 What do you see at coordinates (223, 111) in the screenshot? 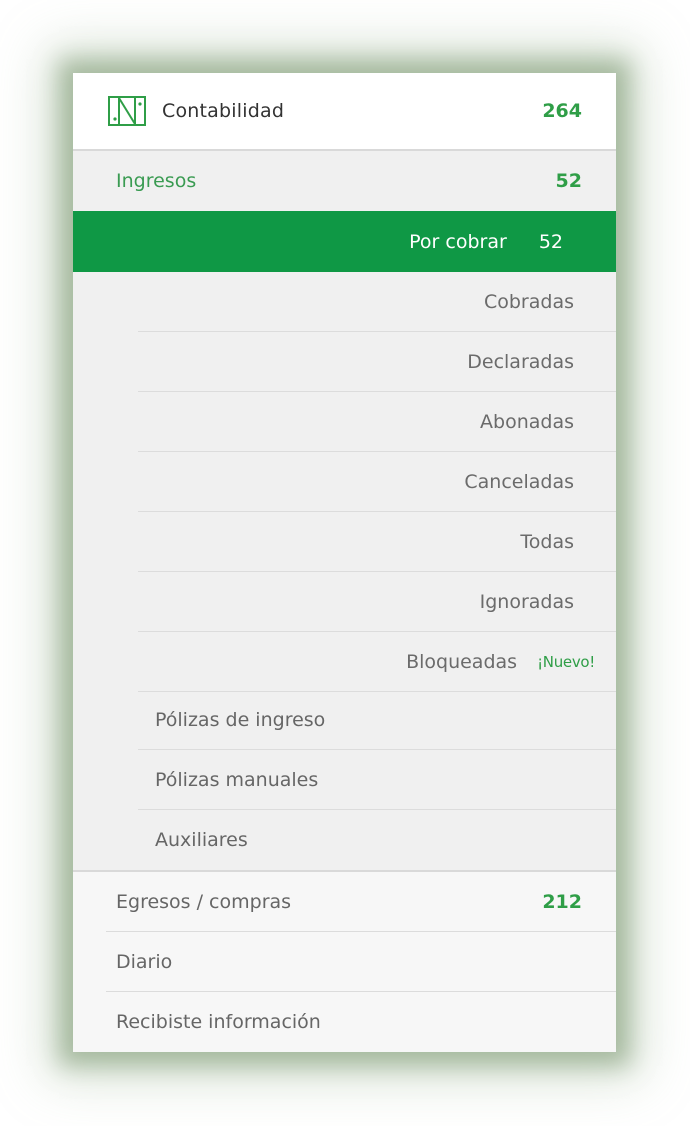
I see `contabilidad-title: Contabilidad` at bounding box center [223, 111].